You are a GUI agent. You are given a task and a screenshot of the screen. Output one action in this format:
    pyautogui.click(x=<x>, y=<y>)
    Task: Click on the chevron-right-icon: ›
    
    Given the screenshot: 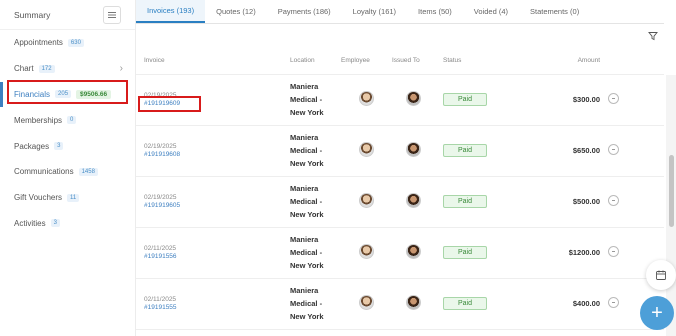 What is the action you would take?
    pyautogui.click(x=121, y=68)
    